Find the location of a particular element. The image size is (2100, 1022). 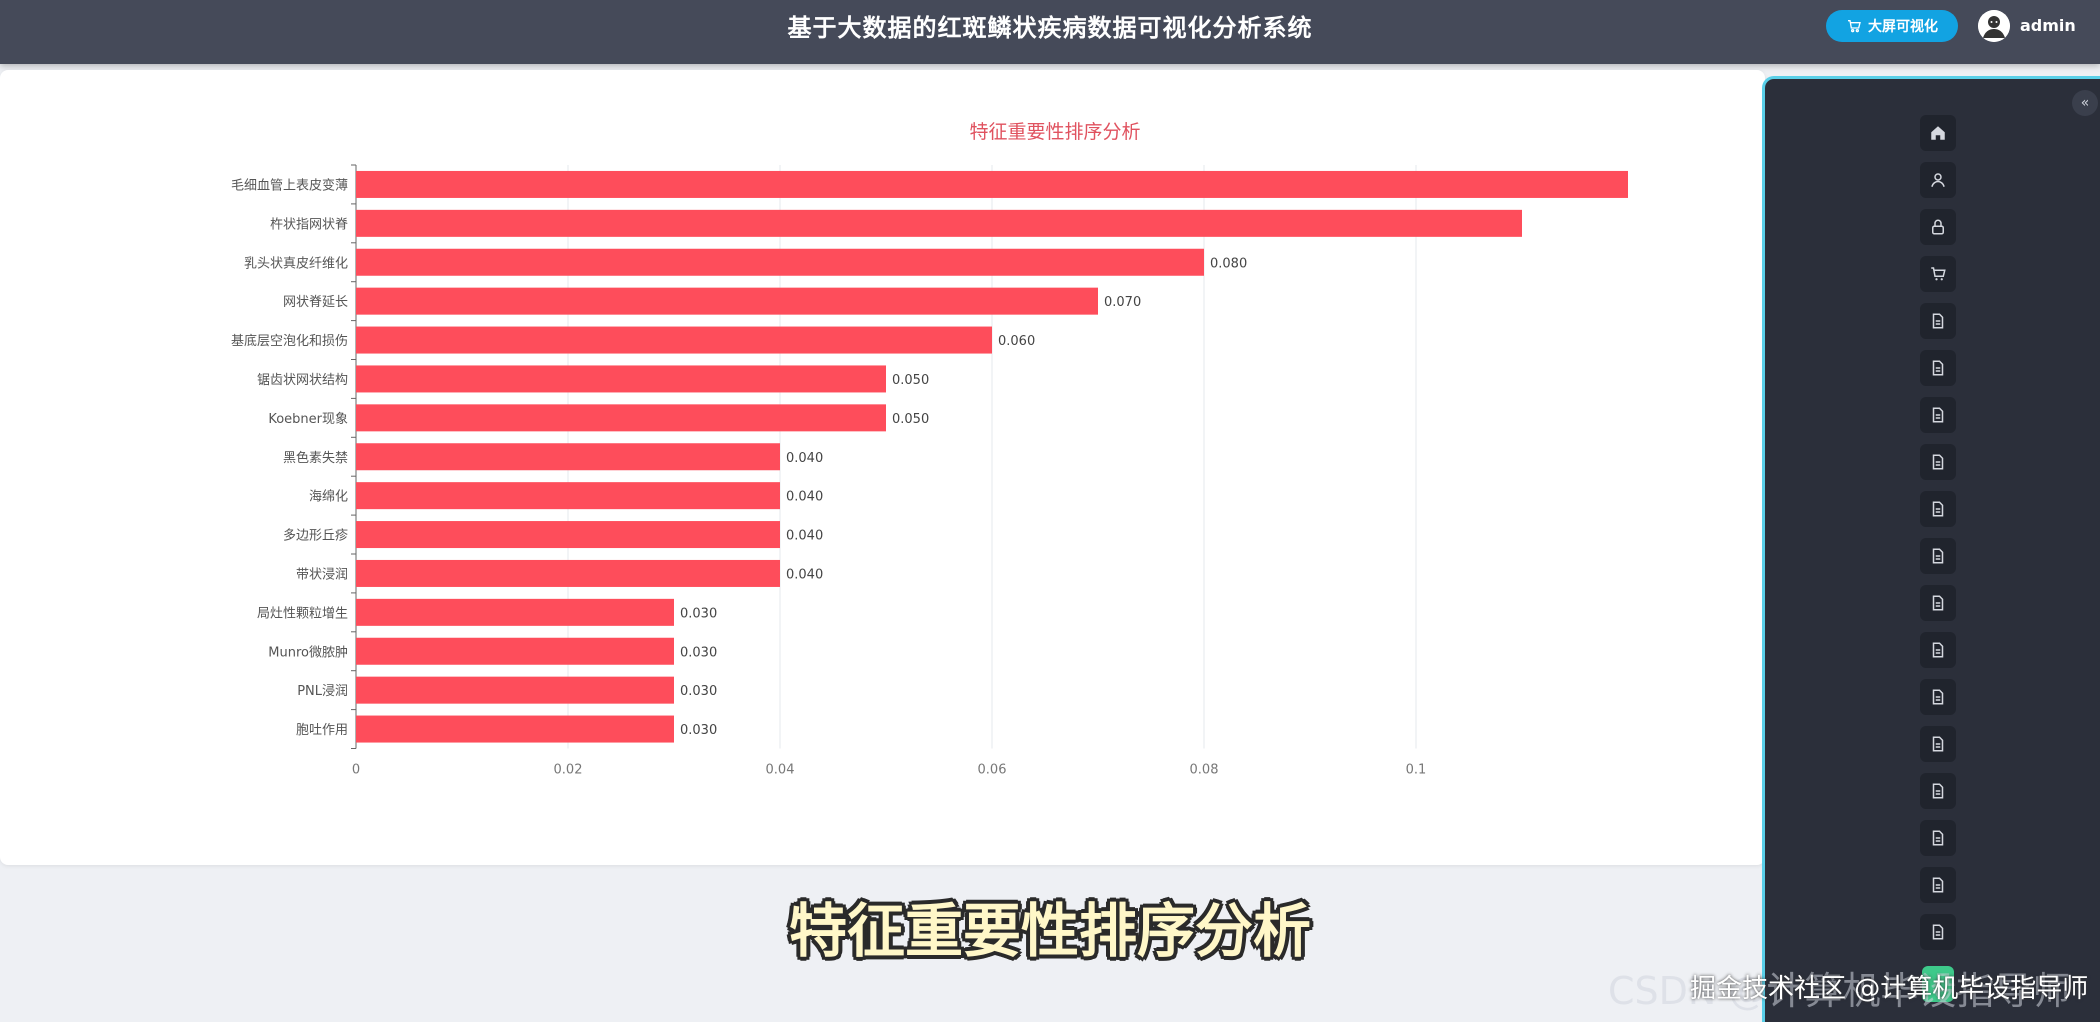

avatar is located at coordinates (1994, 26).